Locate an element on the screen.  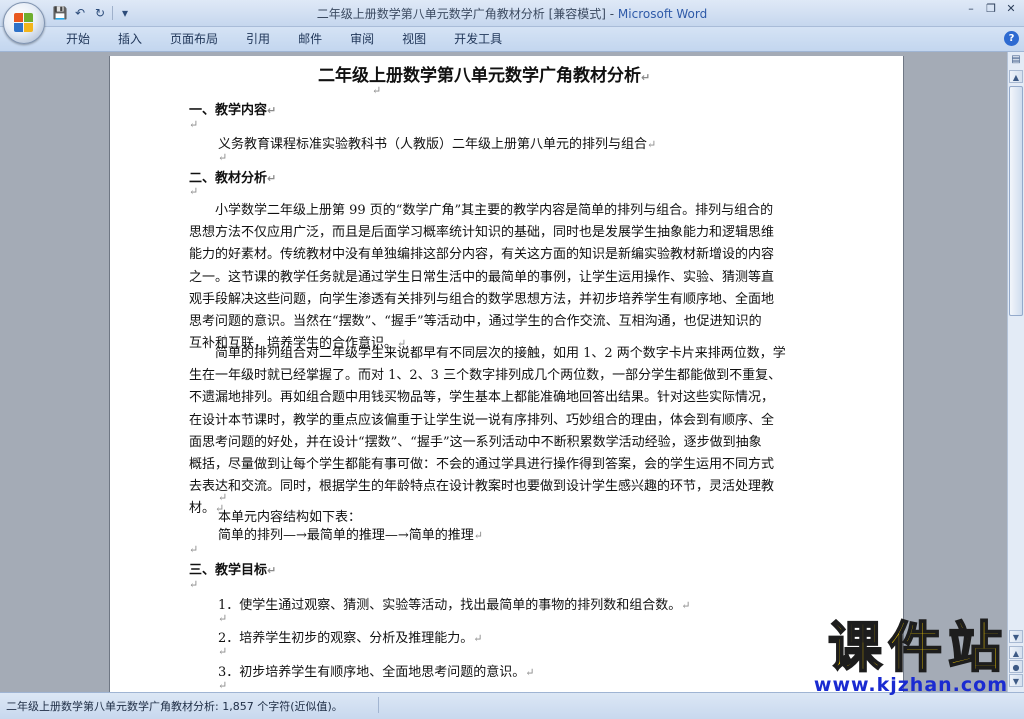
paragraph-text: 简单的排列—→最简单的推理—→简单的推理 is located at coordinates (346, 535).